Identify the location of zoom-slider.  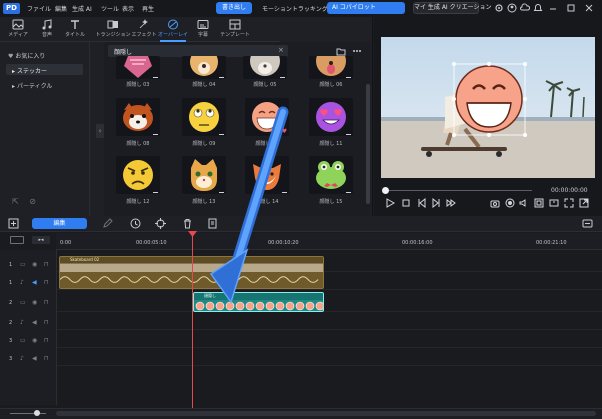
(28, 413).